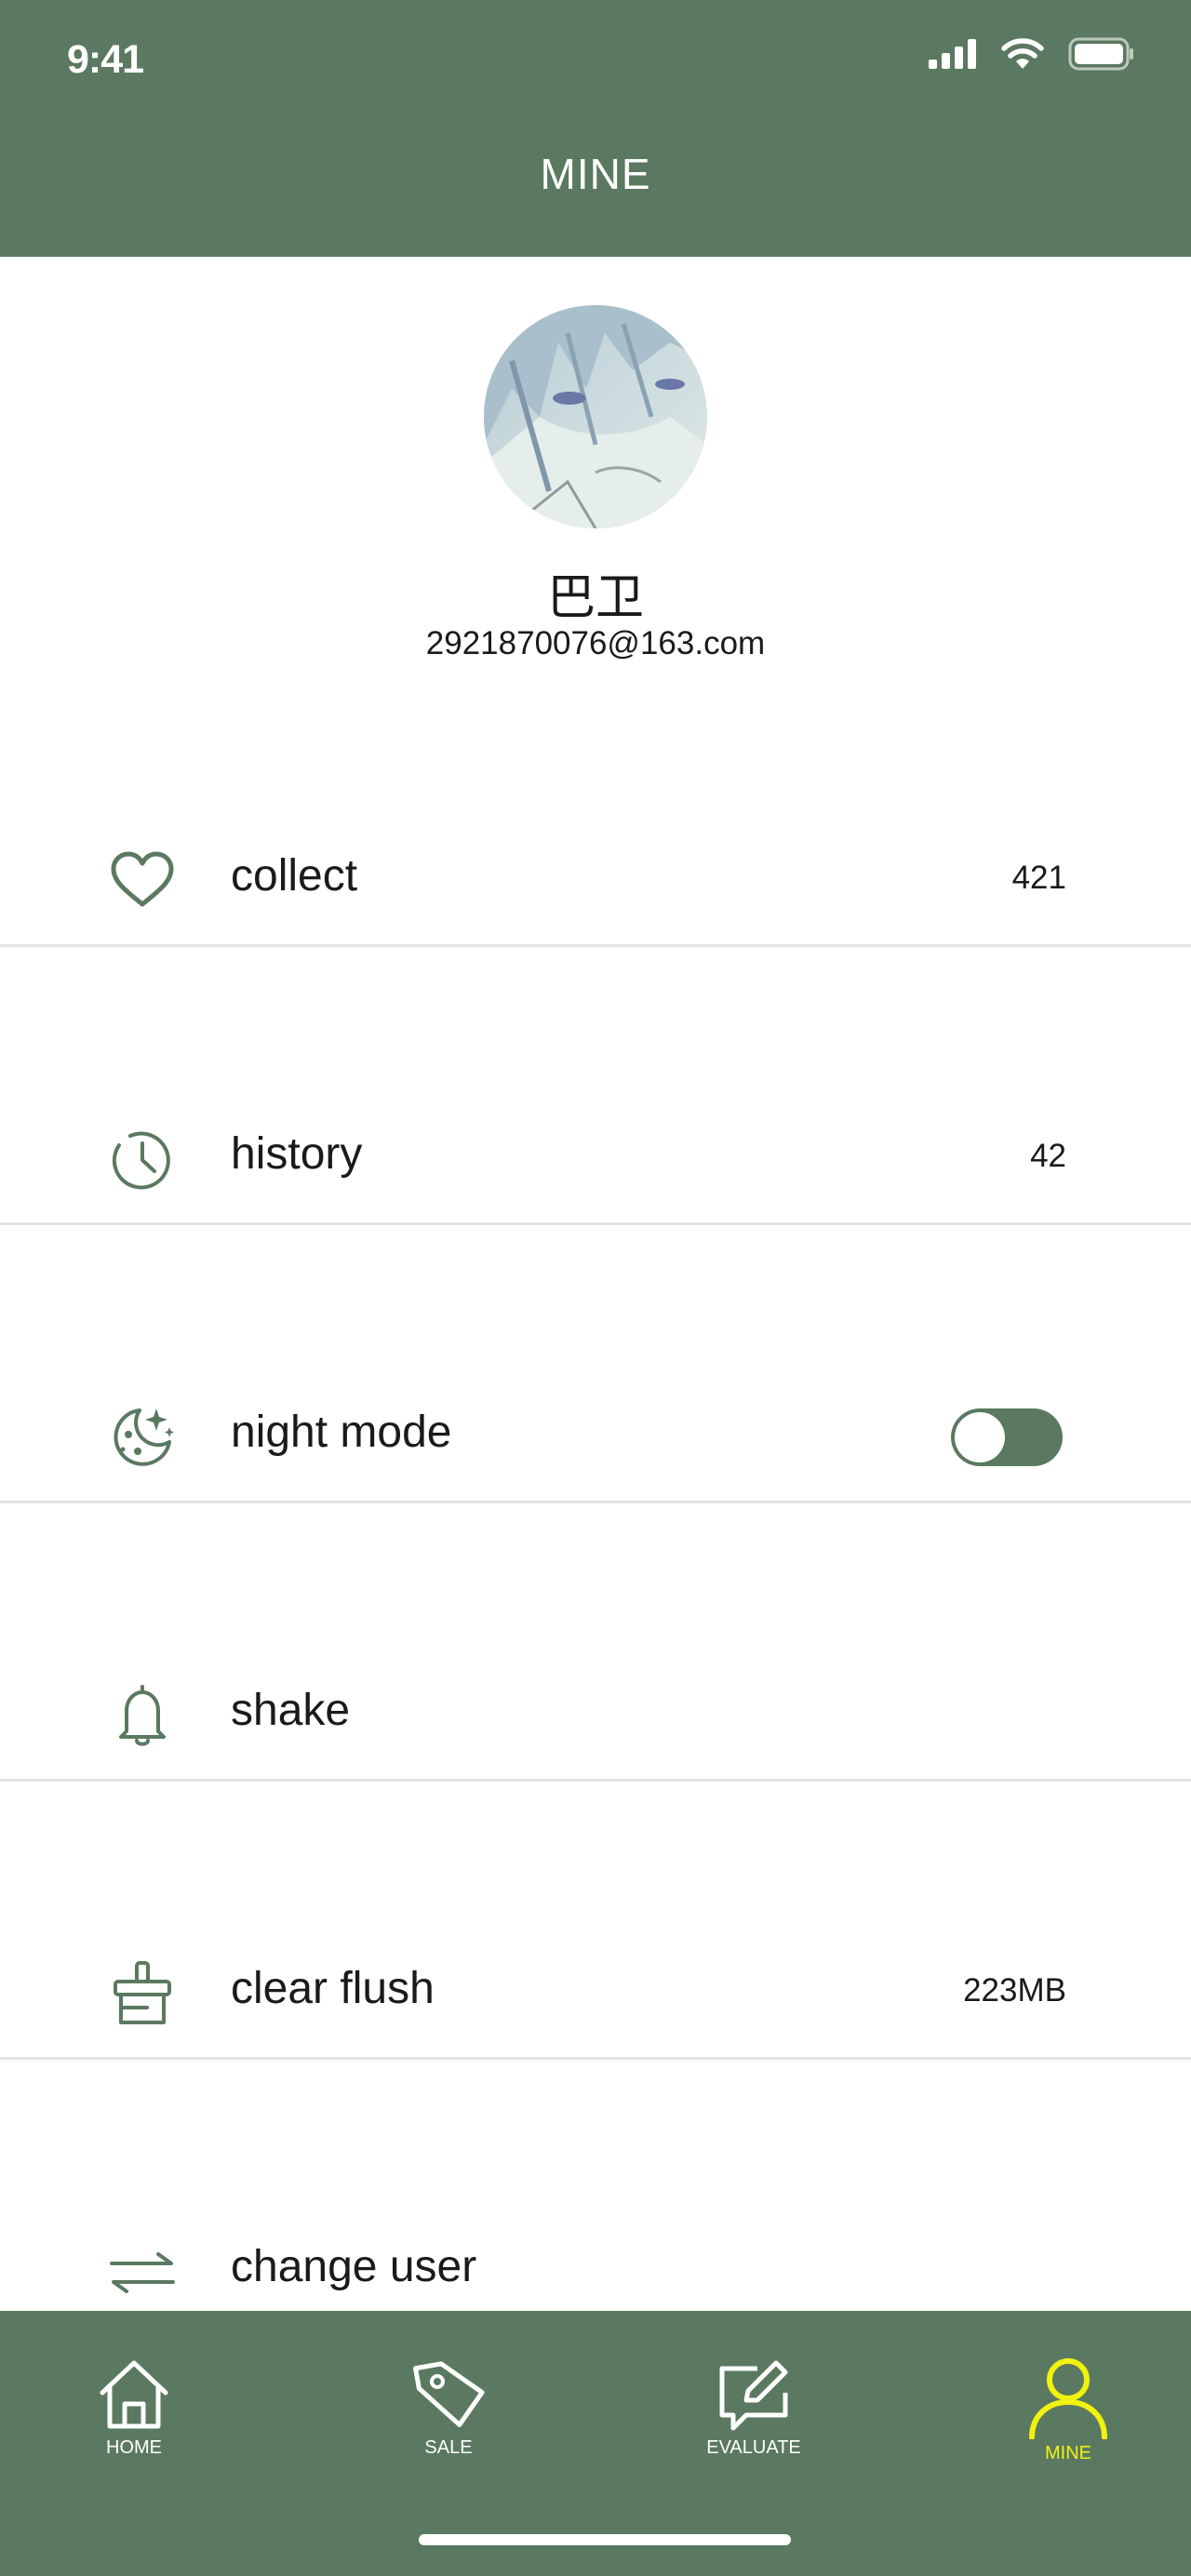  What do you see at coordinates (753, 2447) in the screenshot?
I see `tab-label: EVALUATE` at bounding box center [753, 2447].